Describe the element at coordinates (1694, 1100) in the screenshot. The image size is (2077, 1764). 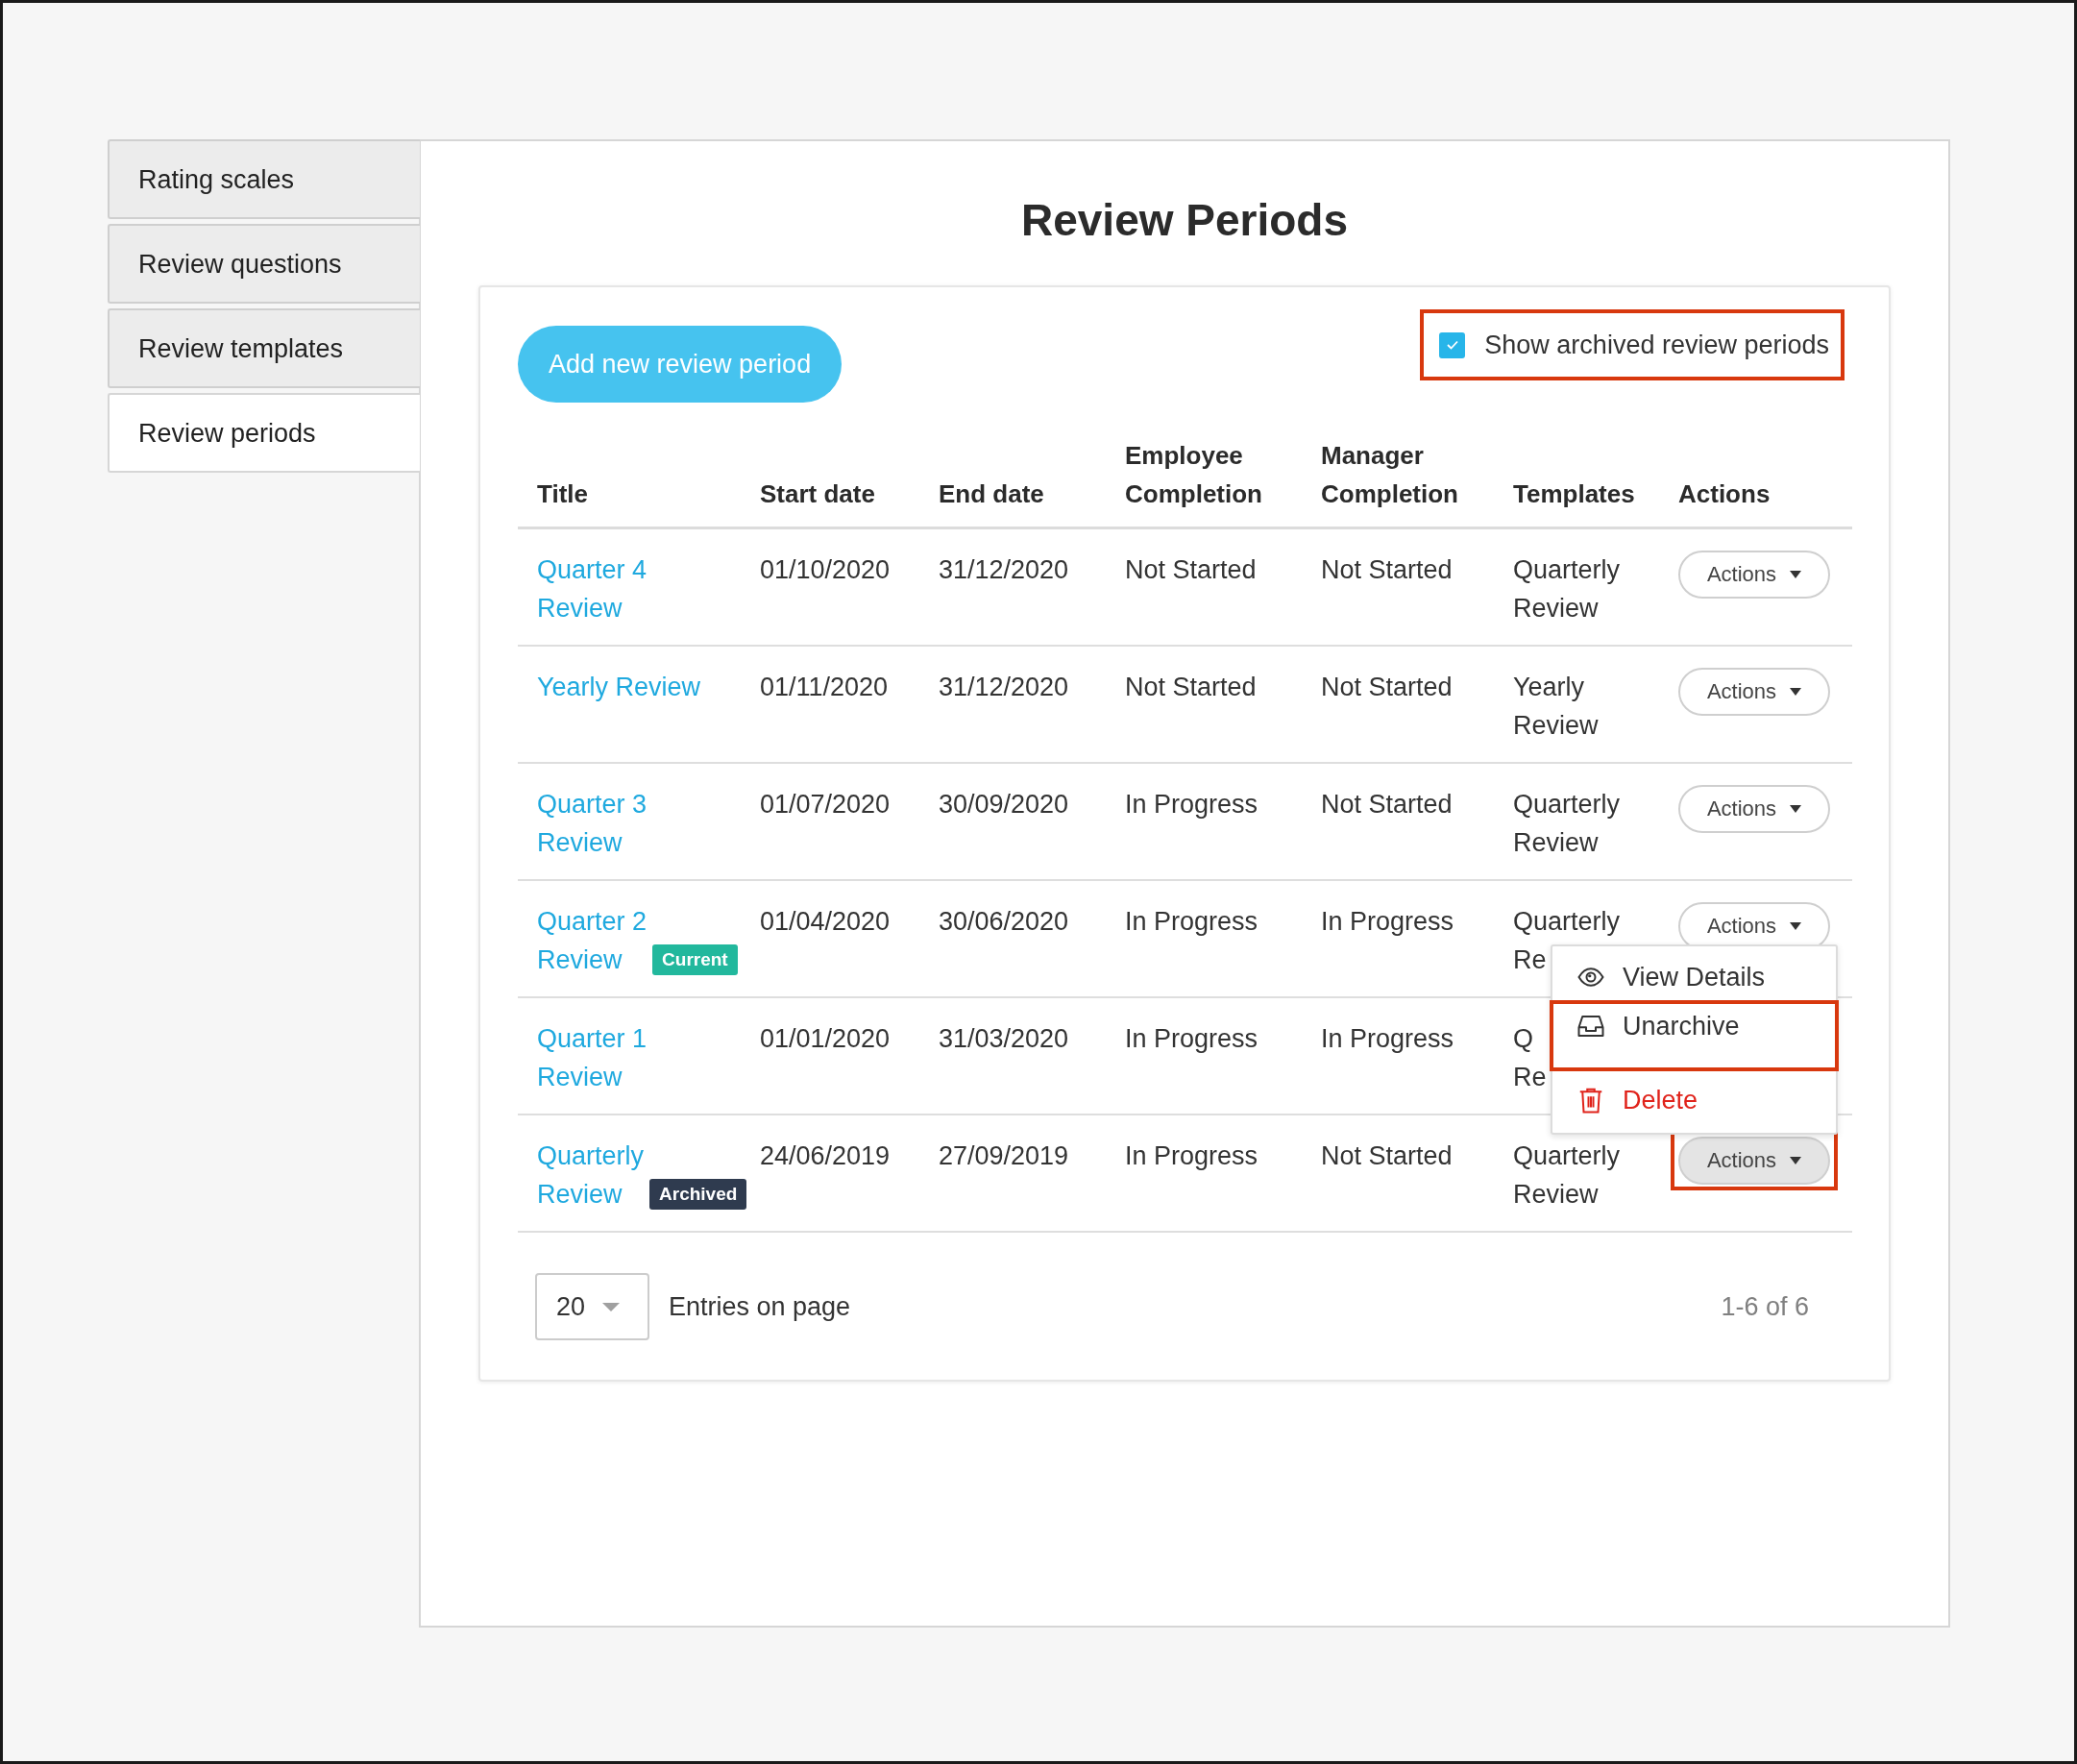
I see `menu-item: Delete` at that location.